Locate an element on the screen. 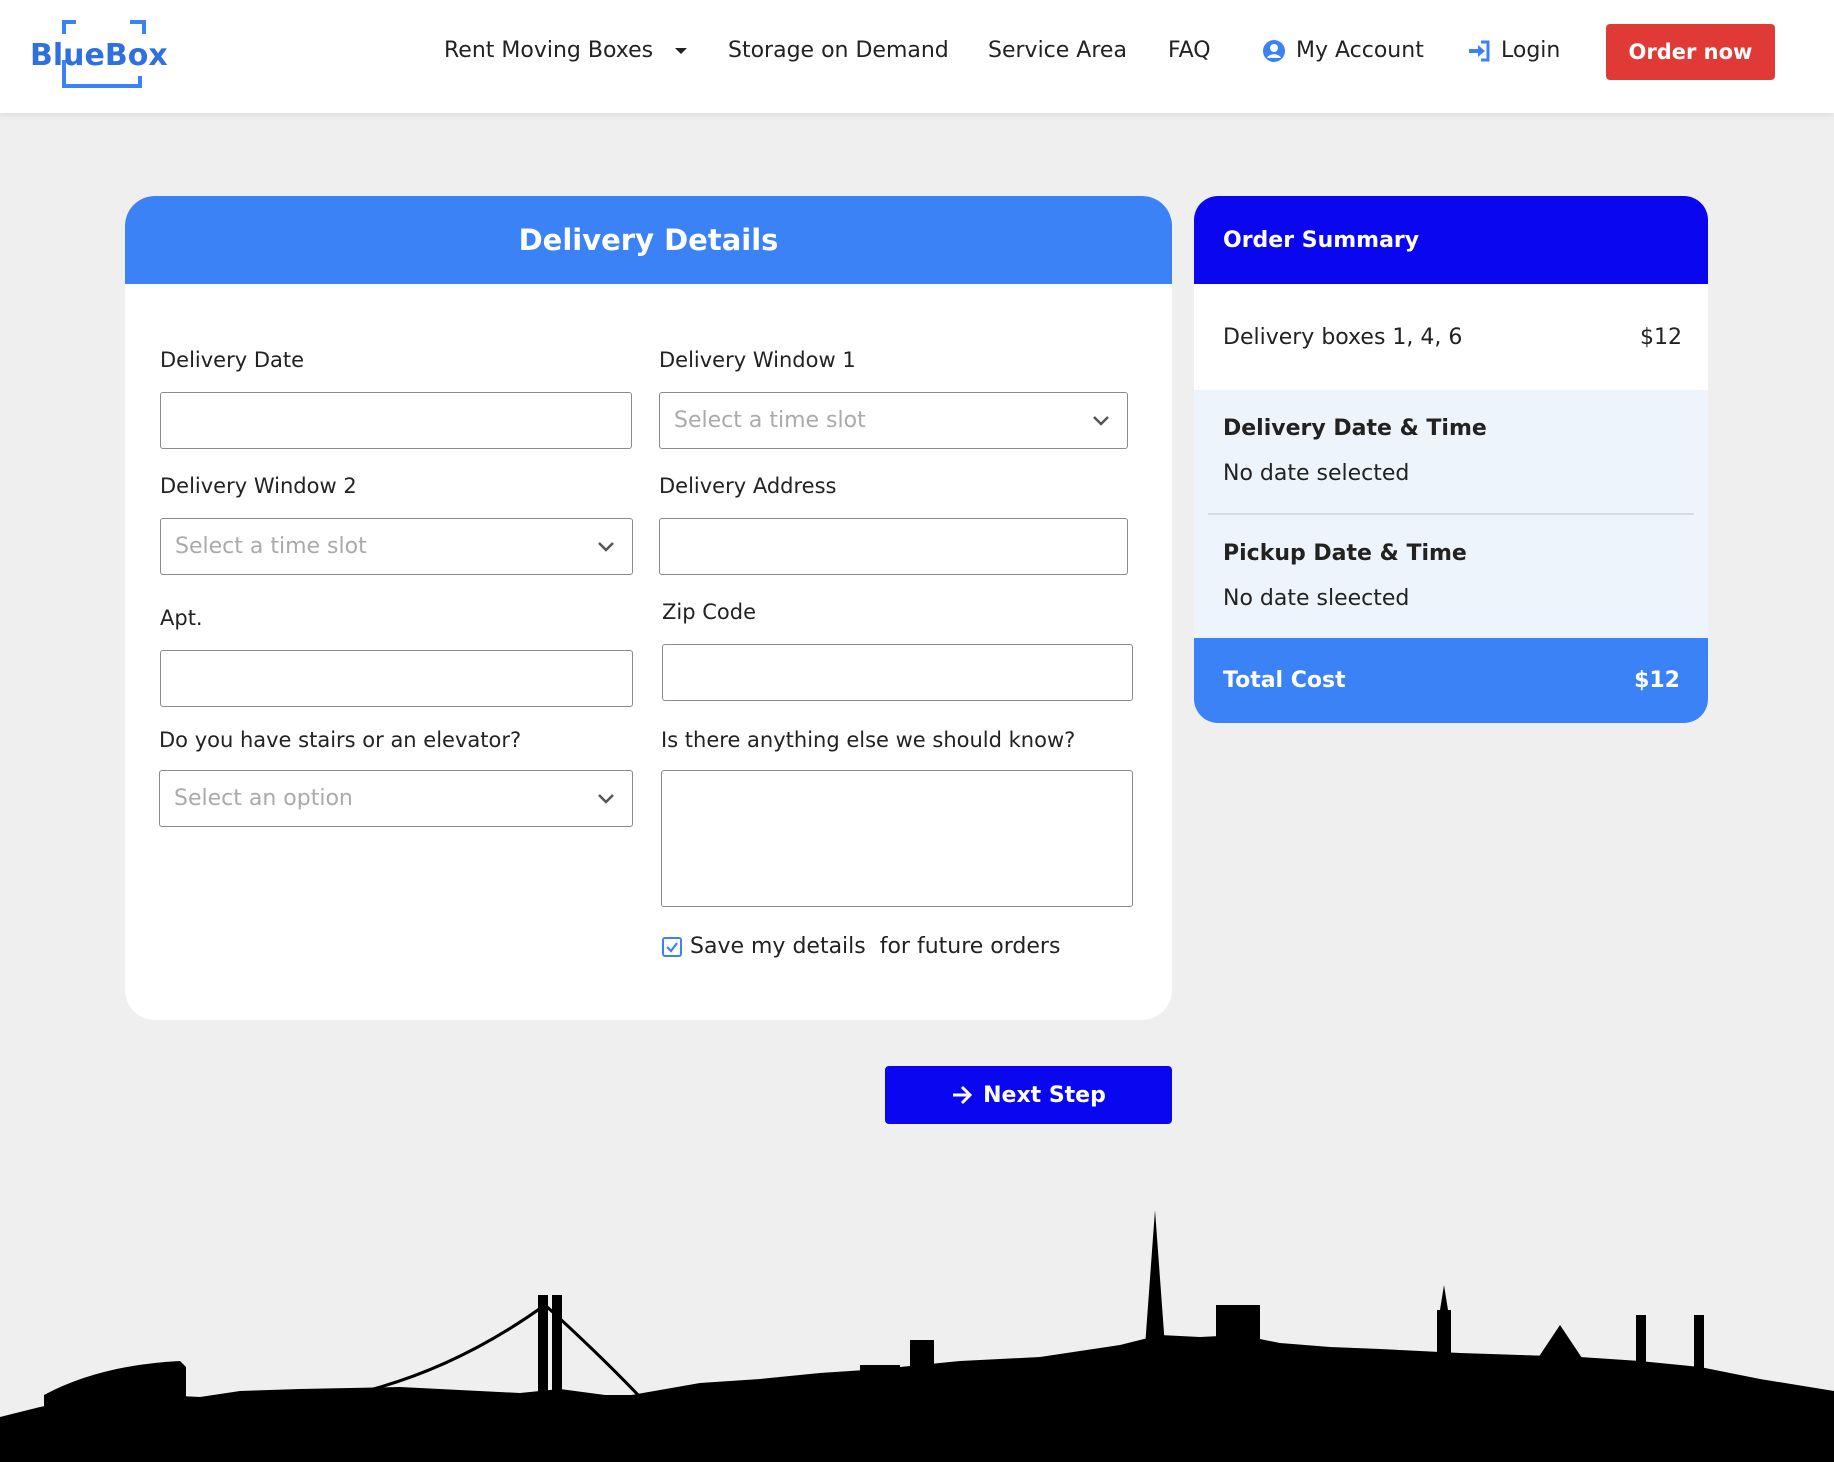 The image size is (1834, 1462). summary-delivery-value: No date selected is located at coordinates (1316, 473).